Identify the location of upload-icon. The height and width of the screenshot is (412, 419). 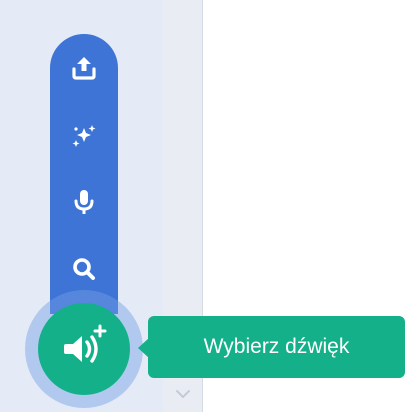
(84, 68).